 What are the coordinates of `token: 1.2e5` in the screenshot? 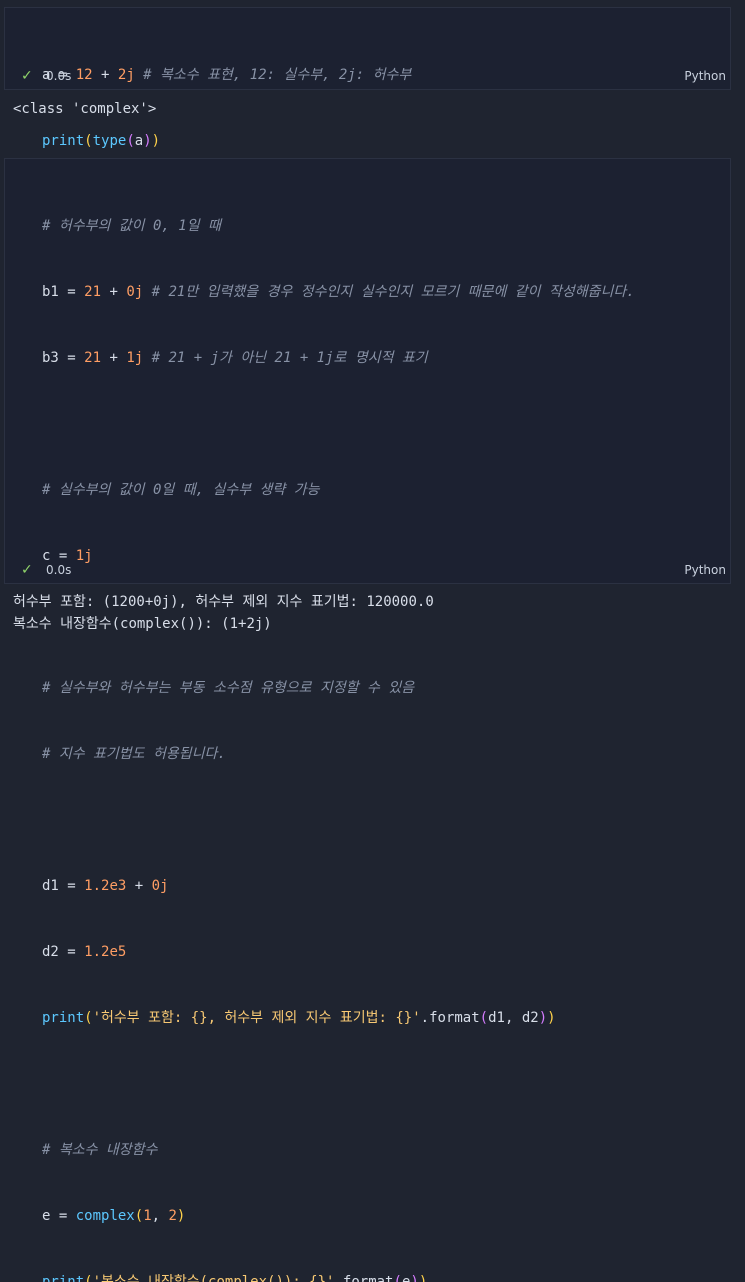 It's located at (105, 952).